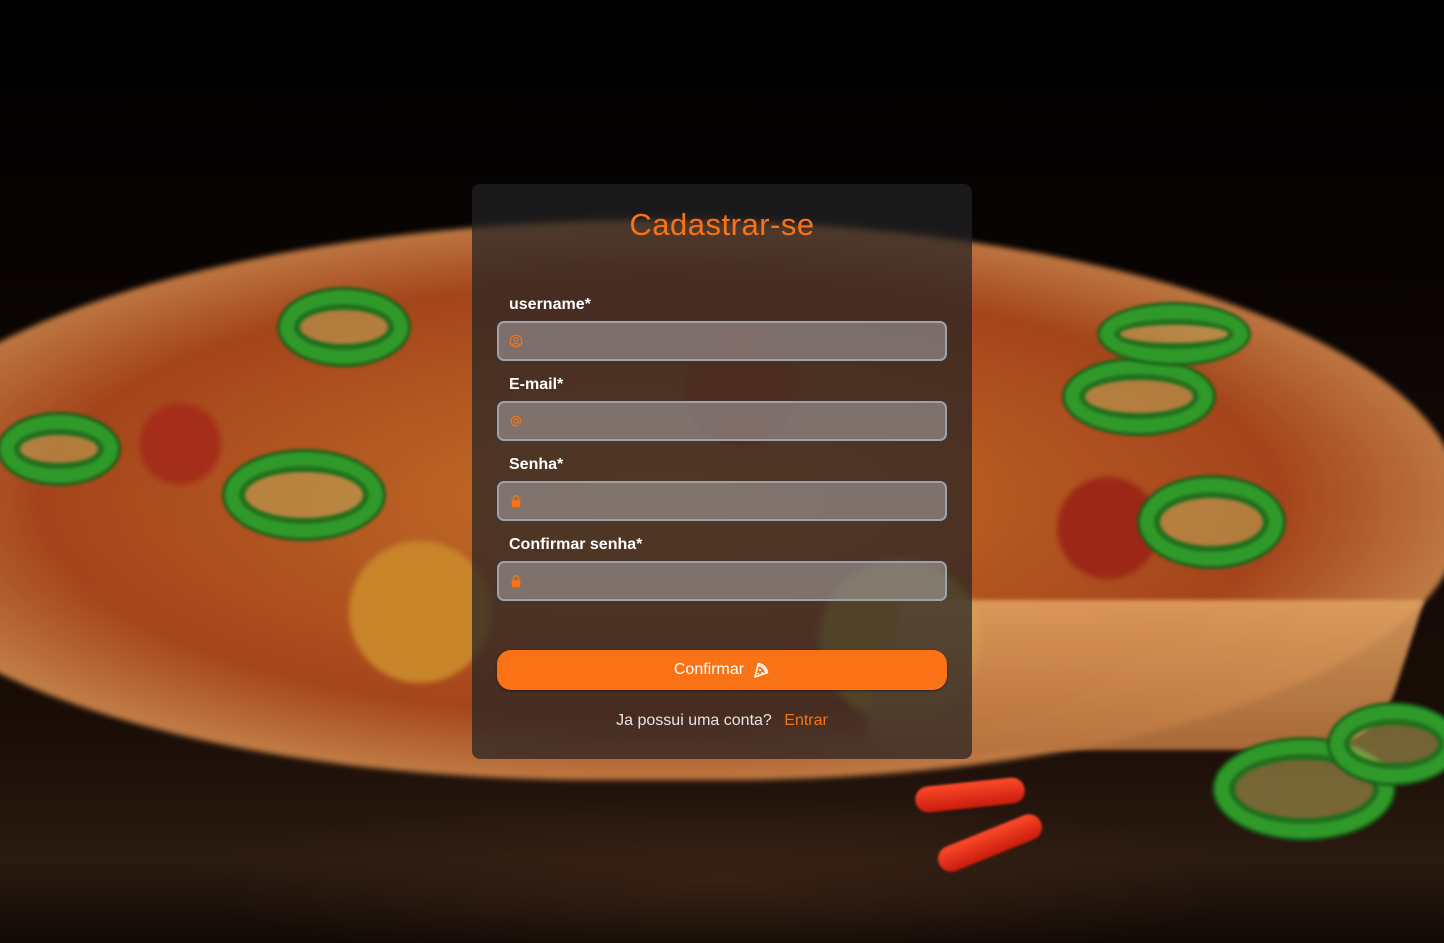  I want to click on confirm-button-label: Confirmar, so click(709, 669).